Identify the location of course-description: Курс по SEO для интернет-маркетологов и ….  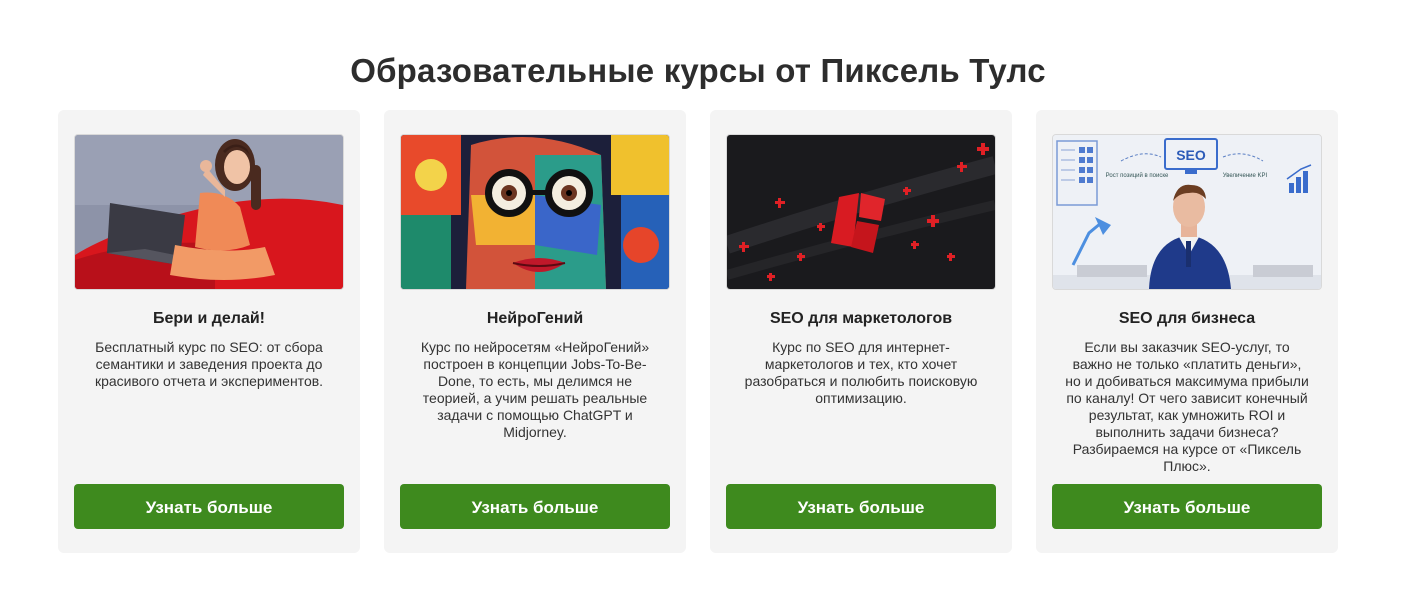
(861, 372).